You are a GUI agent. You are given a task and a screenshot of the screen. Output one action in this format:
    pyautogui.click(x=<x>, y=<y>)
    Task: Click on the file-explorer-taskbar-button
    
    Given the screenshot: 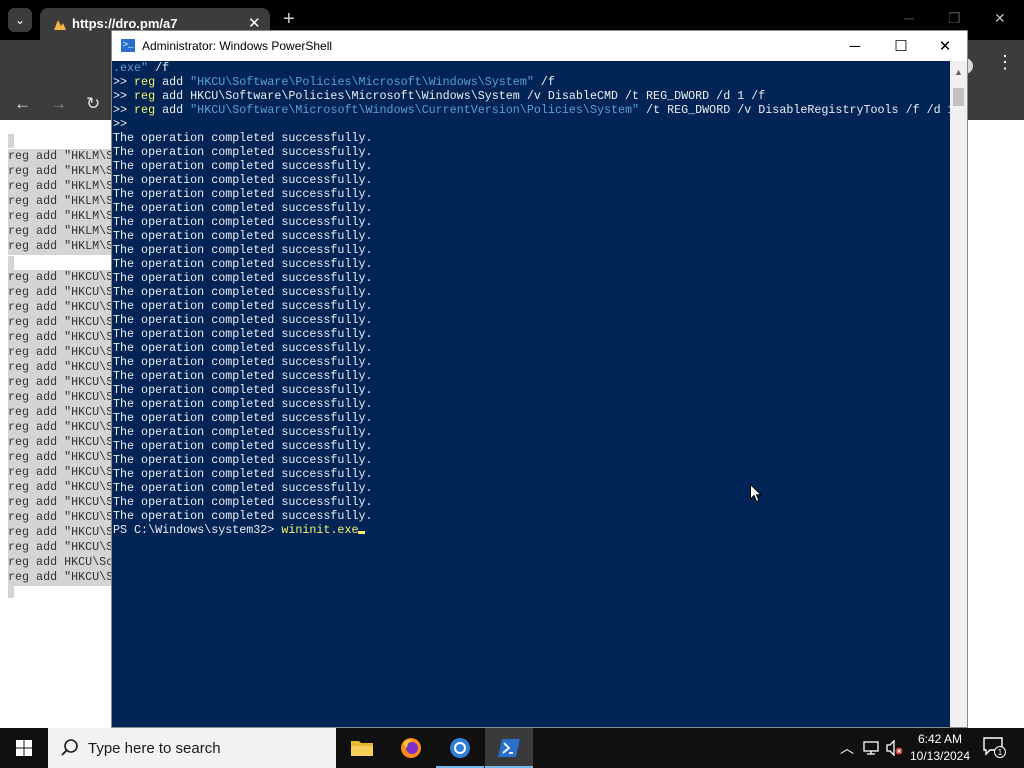 What is the action you would take?
    pyautogui.click(x=362, y=748)
    